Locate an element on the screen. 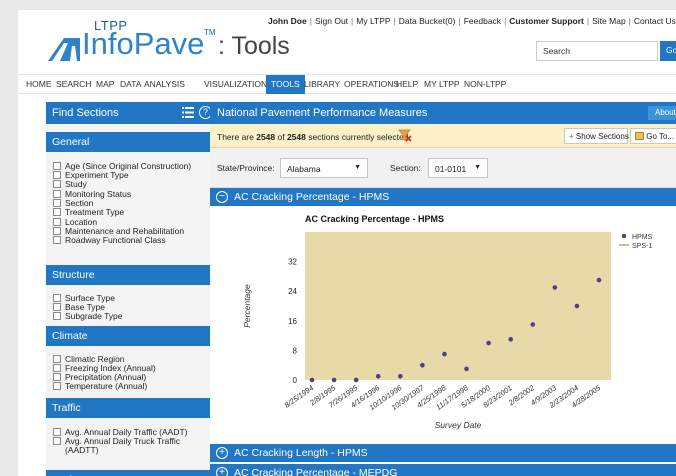 Image resolution: width=676 pixels, height=476 pixels. sidebar-title: Find Sections ? is located at coordinates (132, 113).